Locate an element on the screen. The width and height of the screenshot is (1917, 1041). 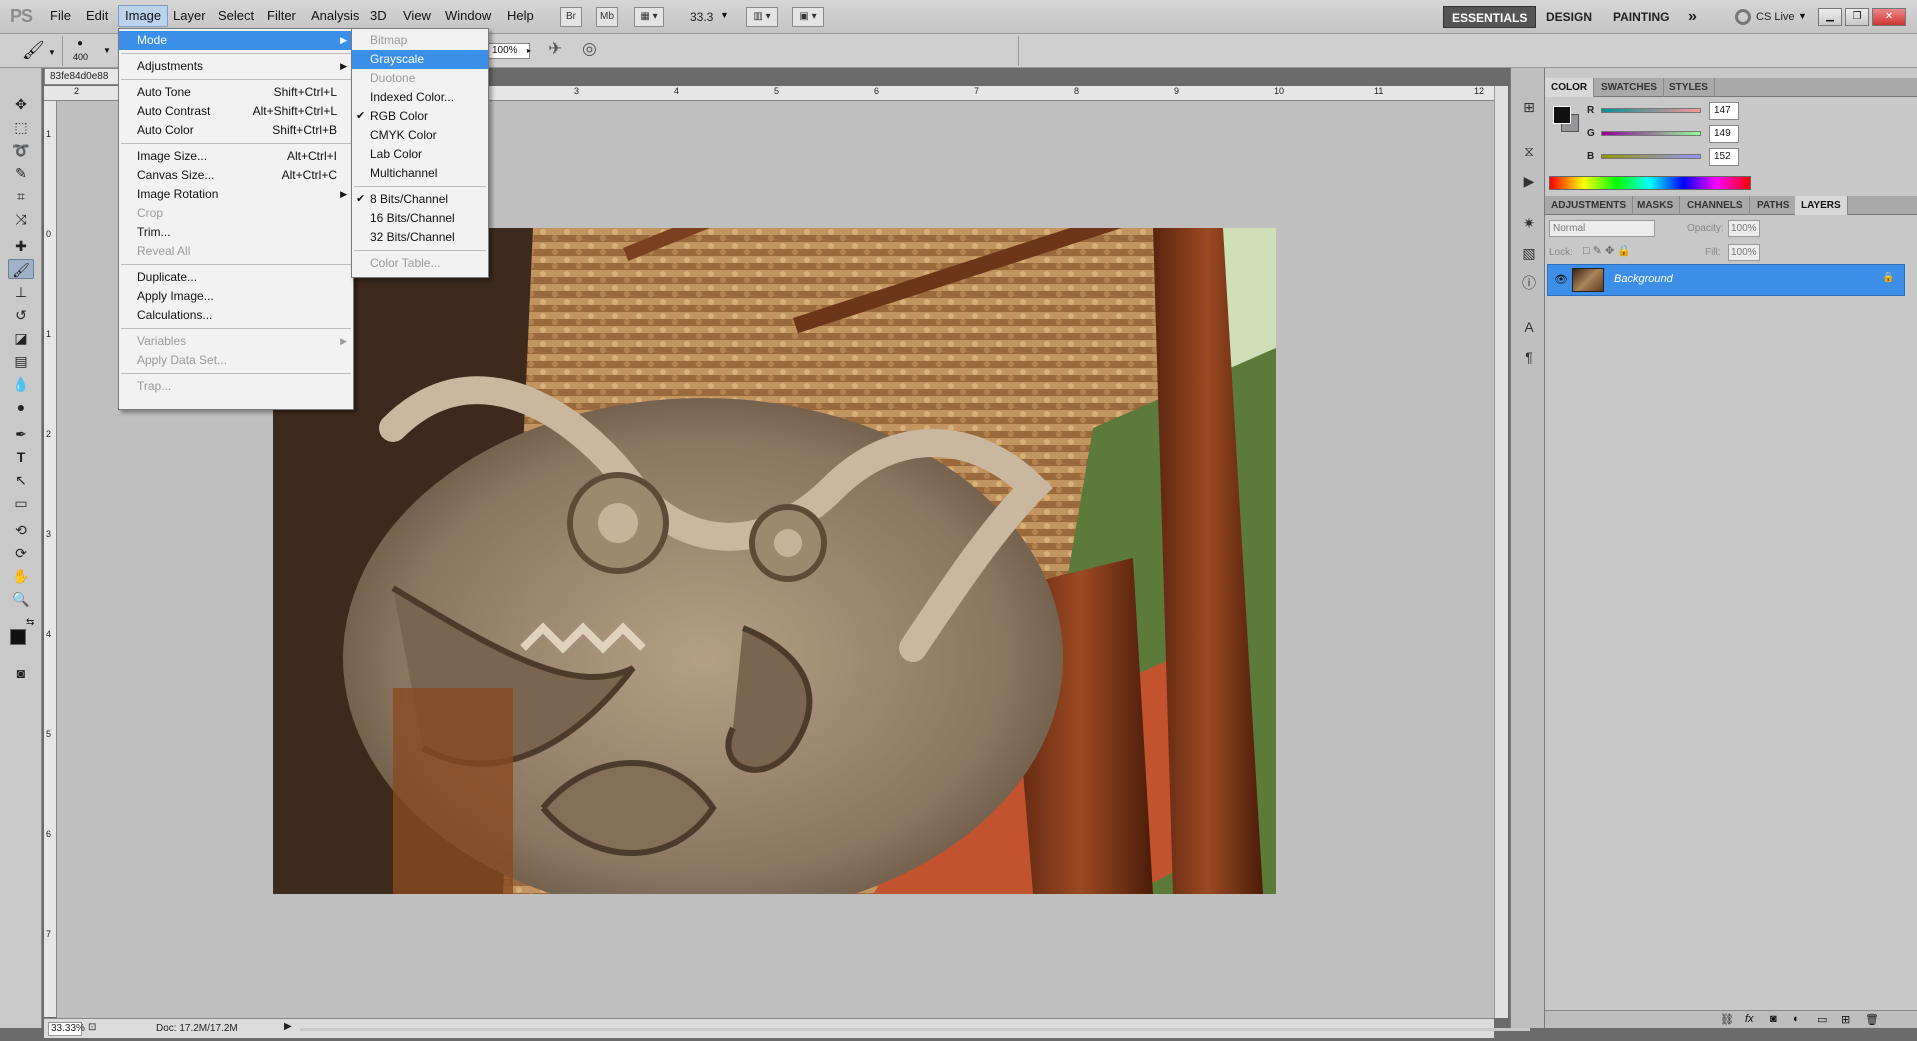
brush-tool-icon: 🖌 is located at coordinates (21, 269).